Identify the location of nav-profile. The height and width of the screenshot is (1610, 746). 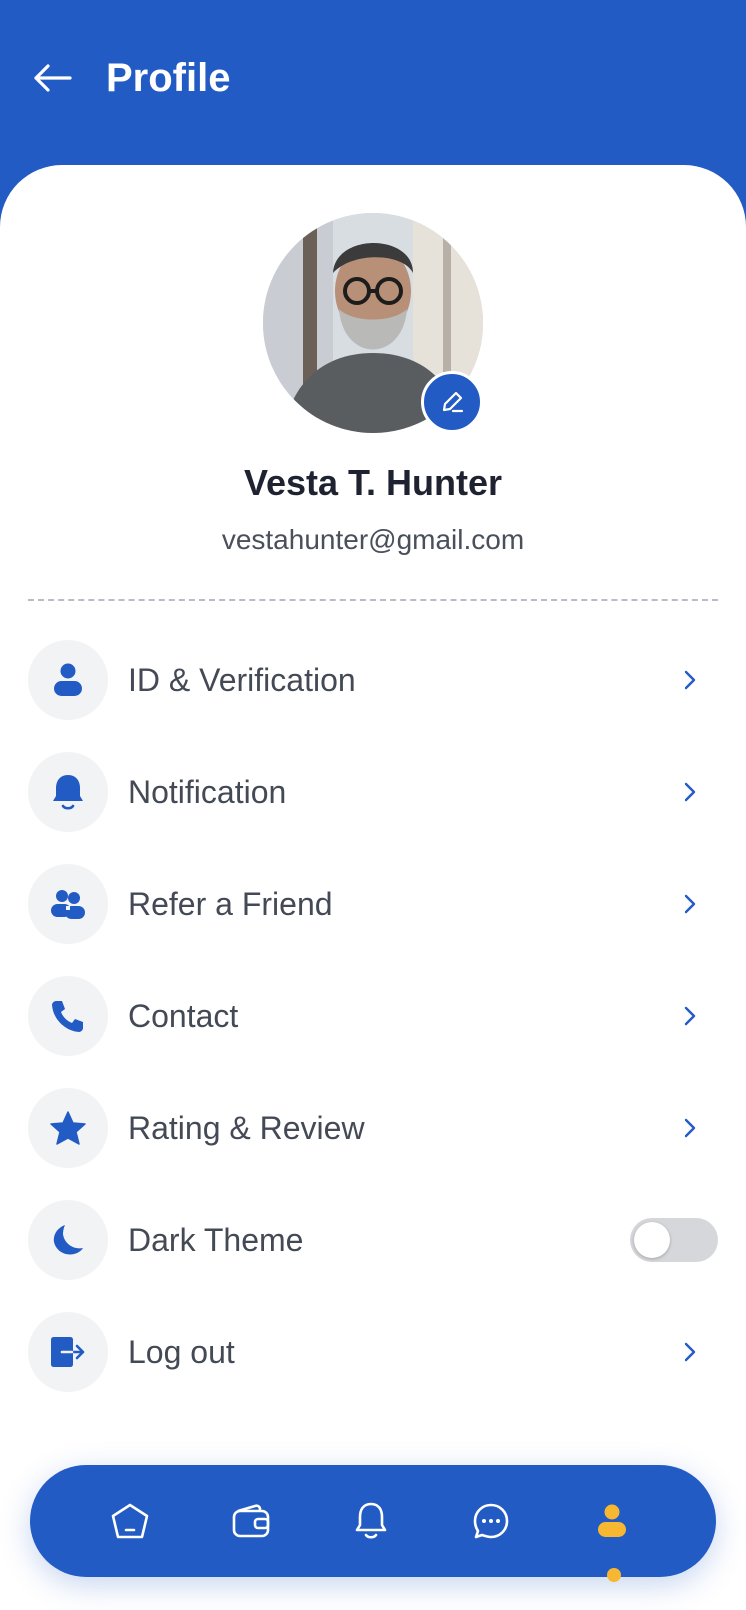
(612, 1521).